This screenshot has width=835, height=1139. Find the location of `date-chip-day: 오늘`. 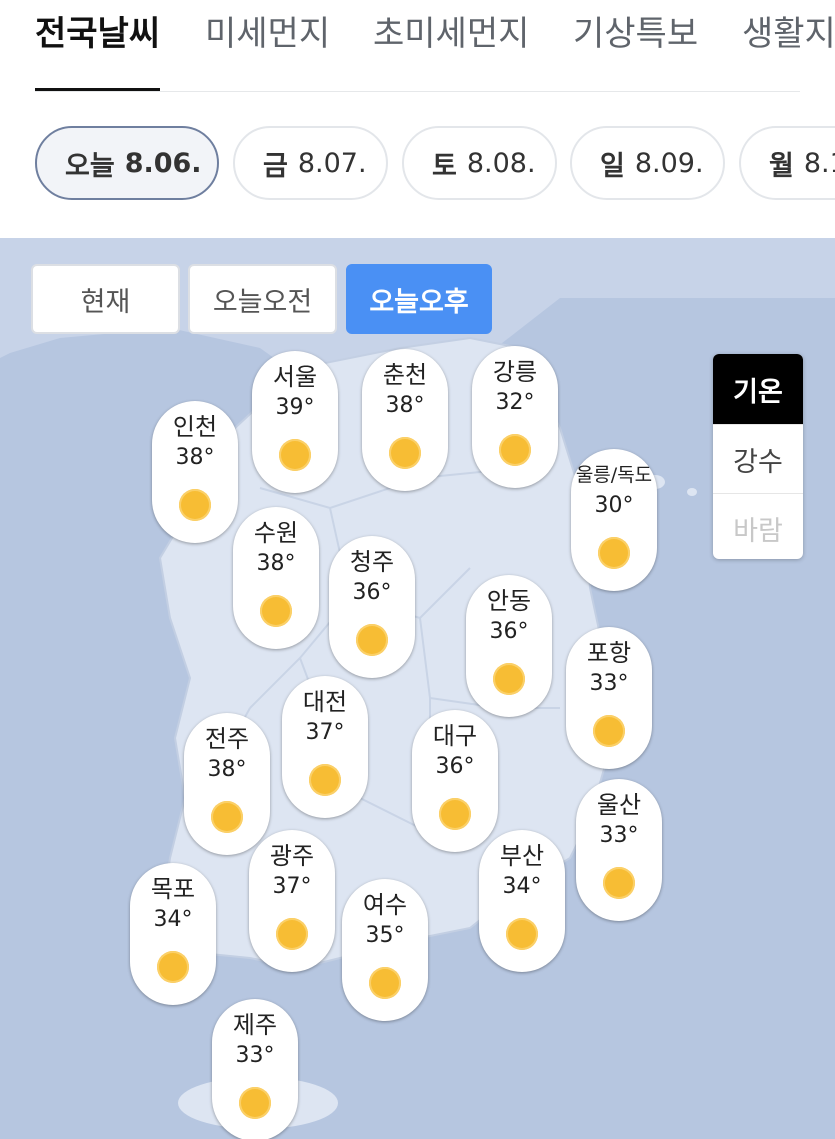

date-chip-day: 오늘 is located at coordinates (90, 166).